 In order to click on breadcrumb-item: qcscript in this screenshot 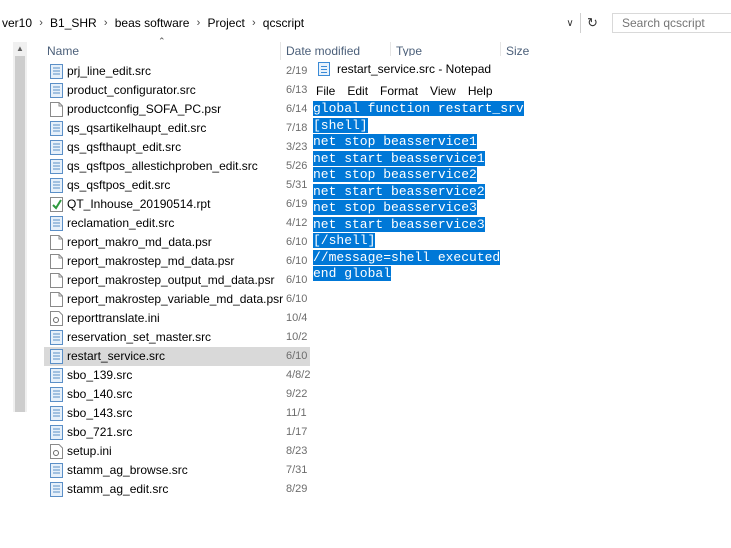, I will do `click(283, 23)`.